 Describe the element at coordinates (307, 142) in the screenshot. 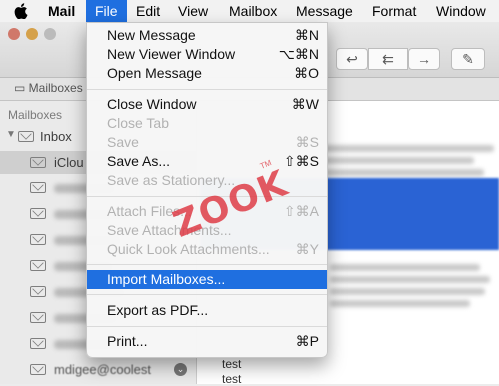

I see `menu-item-shortcut: ⌘S` at that location.